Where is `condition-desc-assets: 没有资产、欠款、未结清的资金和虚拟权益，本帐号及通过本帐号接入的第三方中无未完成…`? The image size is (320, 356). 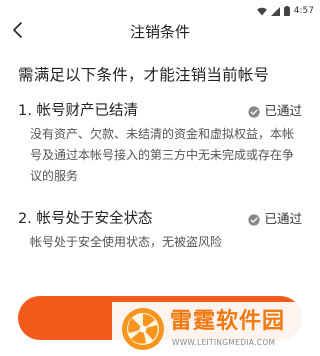 condition-desc-assets: 没有资产、欠款、未结清的资金和虚拟权益，本帐号及通过本帐号接入的第三方中无未完成… is located at coordinates (162, 155).